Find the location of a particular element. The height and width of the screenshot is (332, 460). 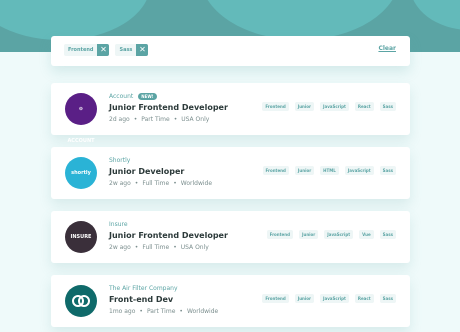

tag-html: HTML is located at coordinates (329, 170).